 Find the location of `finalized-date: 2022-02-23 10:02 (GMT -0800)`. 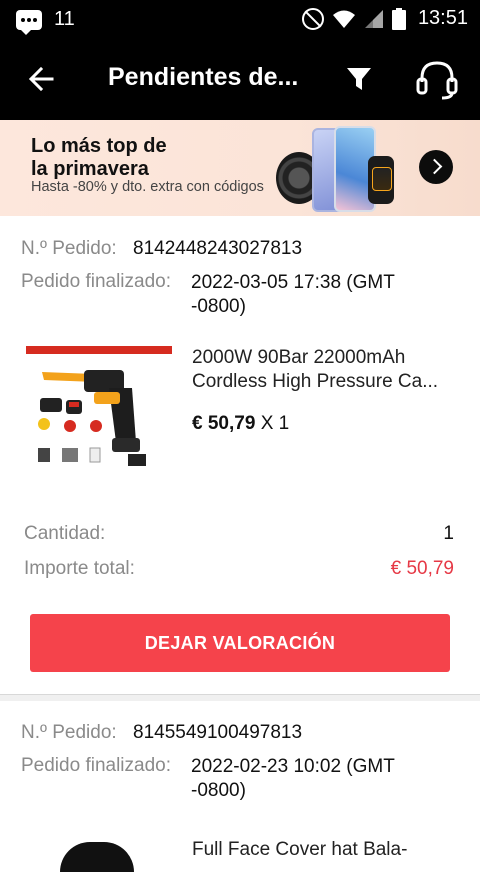

finalized-date: 2022-02-23 10:02 (GMT -0800) is located at coordinates (293, 778).